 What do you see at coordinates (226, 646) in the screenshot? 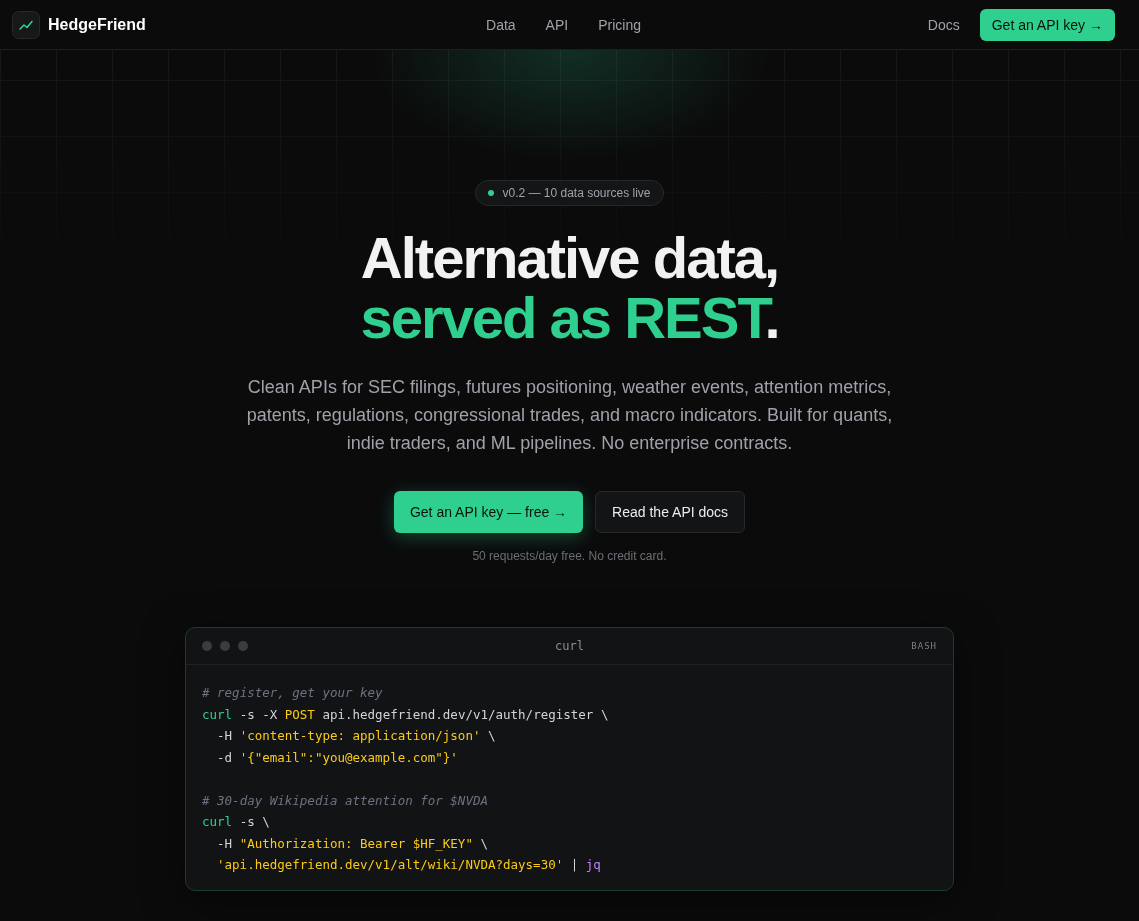
I see `window-dots-icon` at bounding box center [226, 646].